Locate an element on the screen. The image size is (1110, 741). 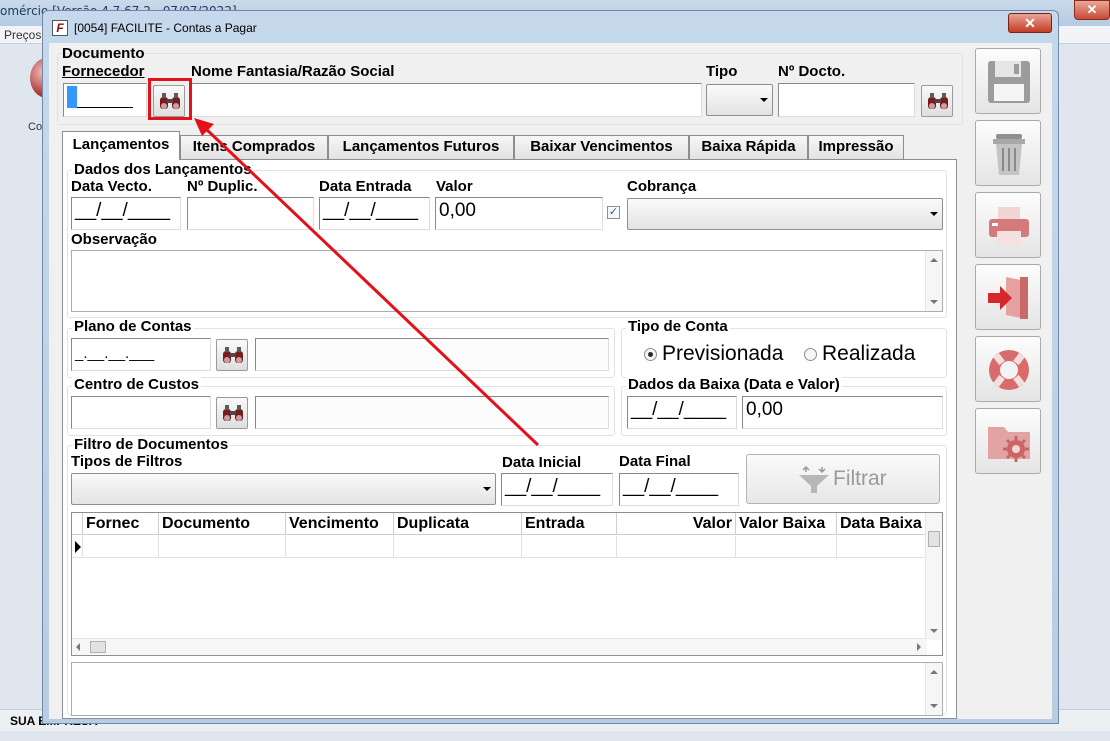
dados-baixa-title-text: Dados da Baixa (Data e Valor) is located at coordinates (734, 384).